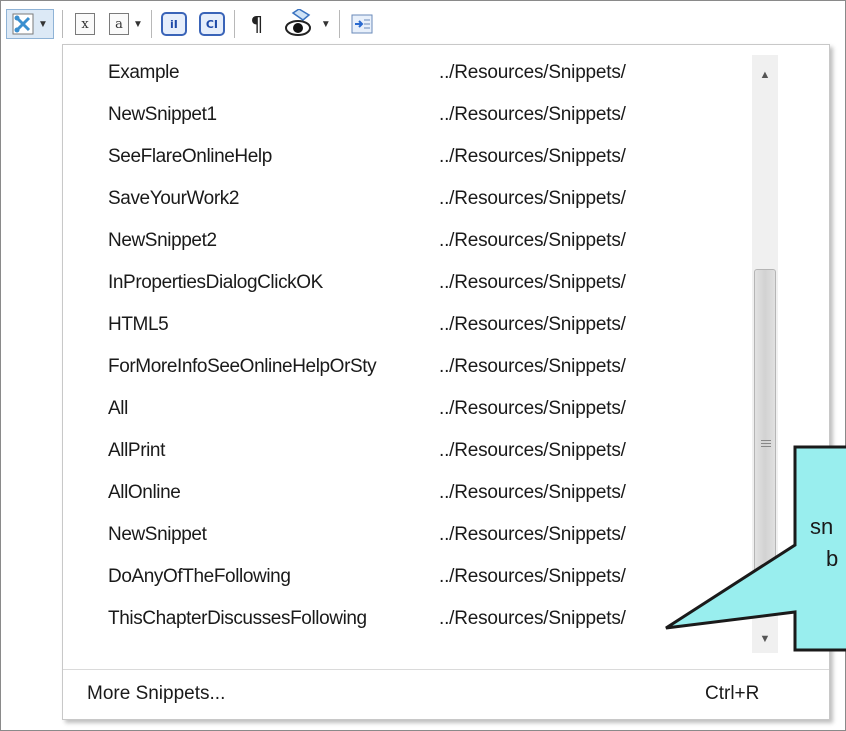 This screenshot has height=731, width=846. I want to click on menu-divider, so click(446, 669).